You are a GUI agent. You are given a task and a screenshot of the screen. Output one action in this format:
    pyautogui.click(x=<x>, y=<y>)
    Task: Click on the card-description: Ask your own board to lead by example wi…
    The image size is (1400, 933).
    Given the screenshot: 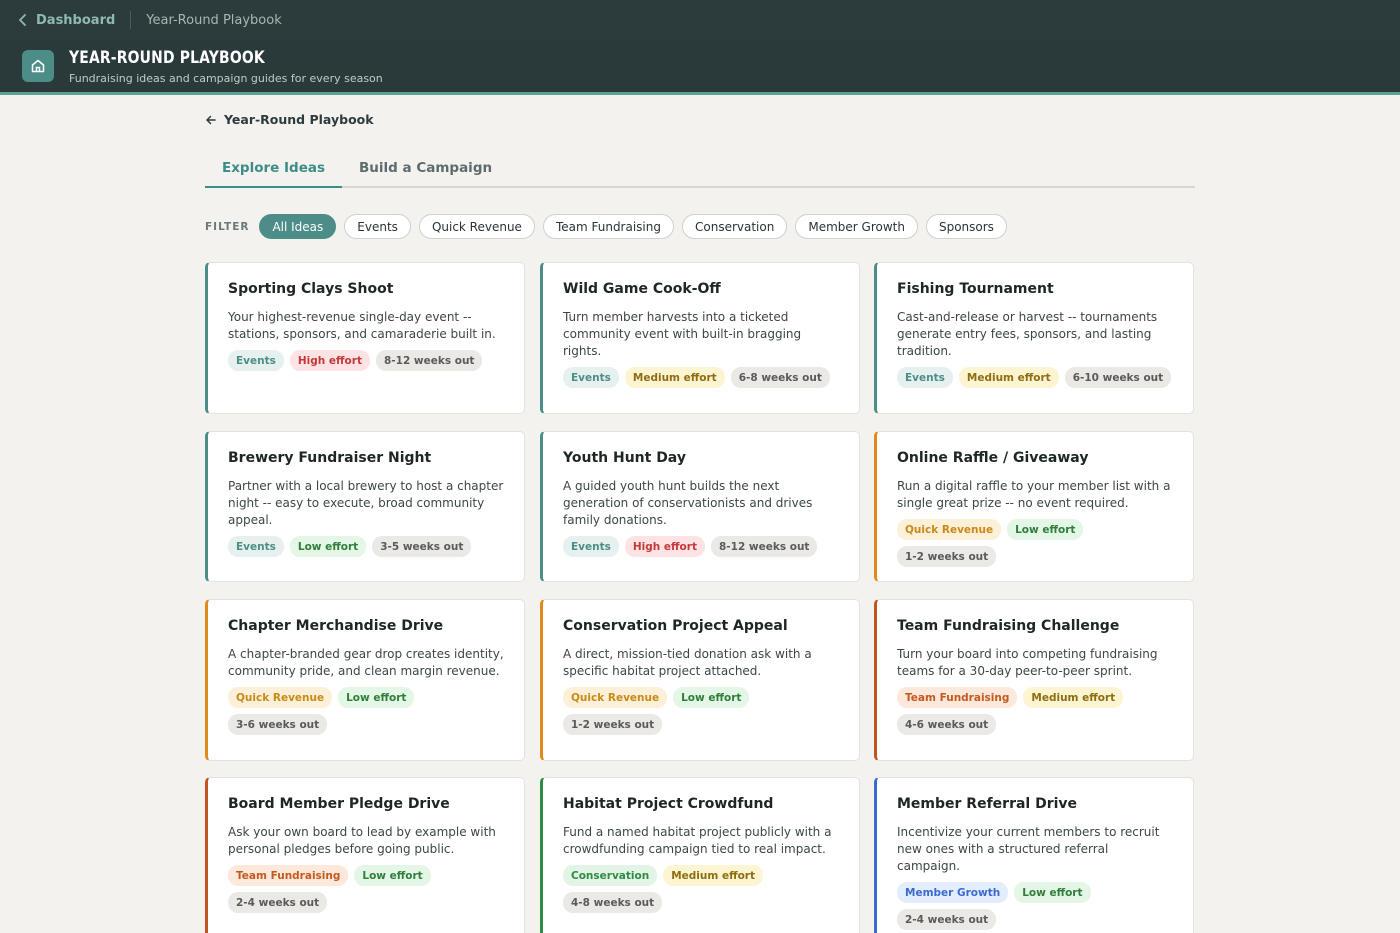 What is the action you would take?
    pyautogui.click(x=362, y=840)
    